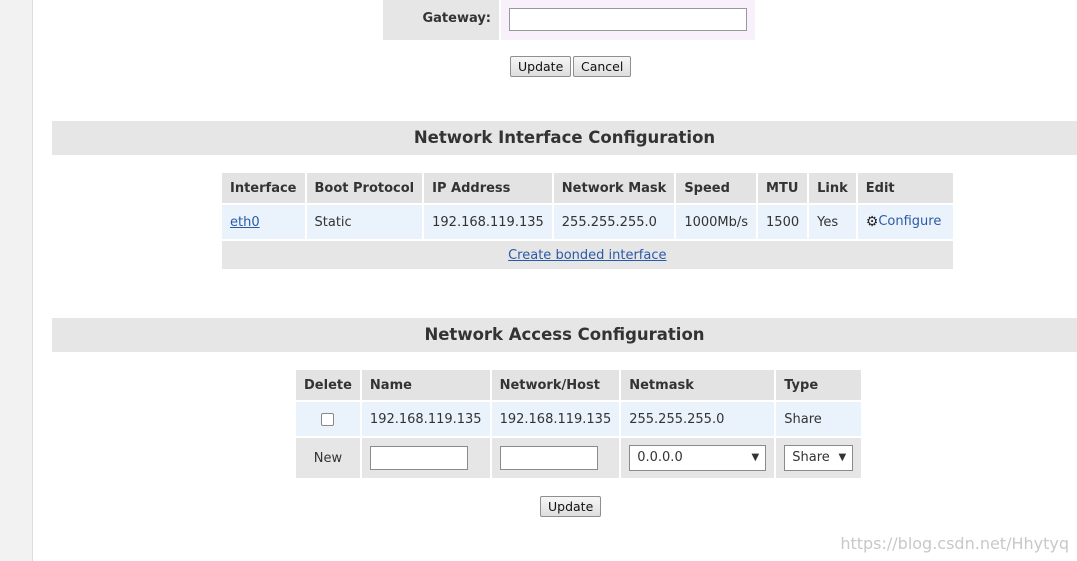 The width and height of the screenshot is (1077, 561). Describe the element at coordinates (819, 385) in the screenshot. I see `col-type: Type` at that location.